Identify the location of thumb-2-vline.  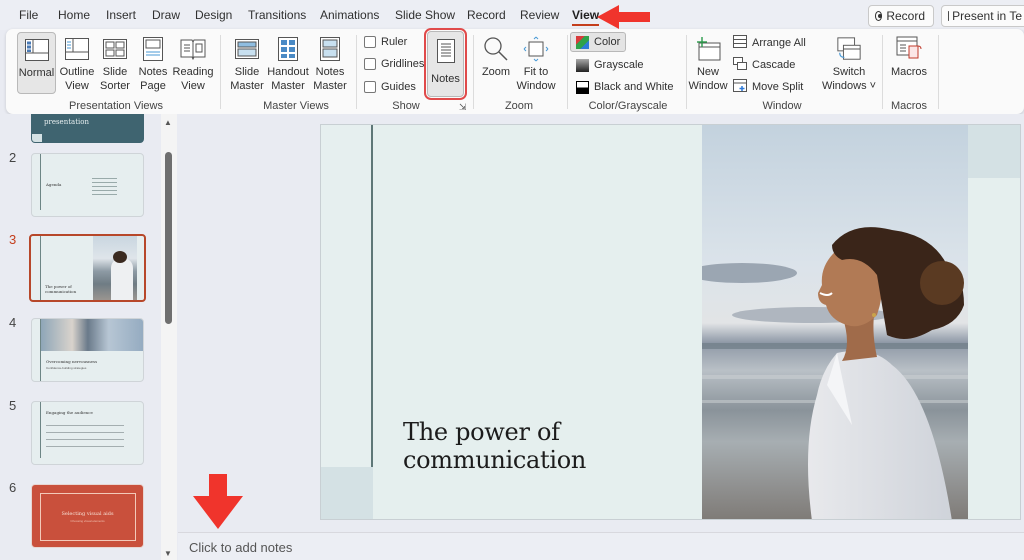
(40, 182).